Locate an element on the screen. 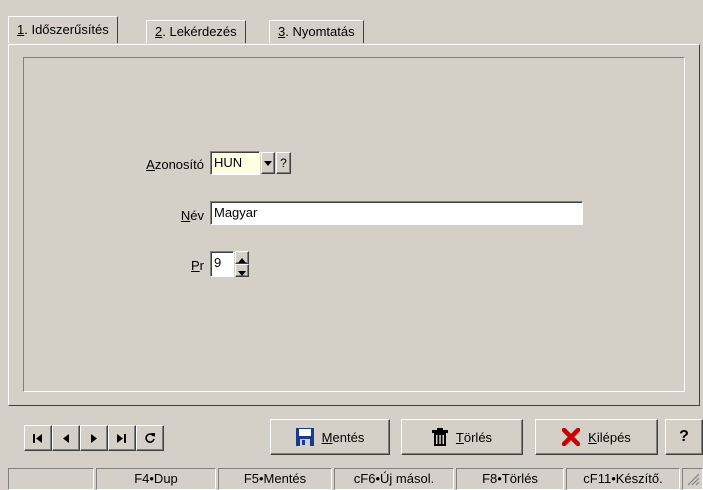  tab-label: . Nyomtatás is located at coordinates (320, 31).